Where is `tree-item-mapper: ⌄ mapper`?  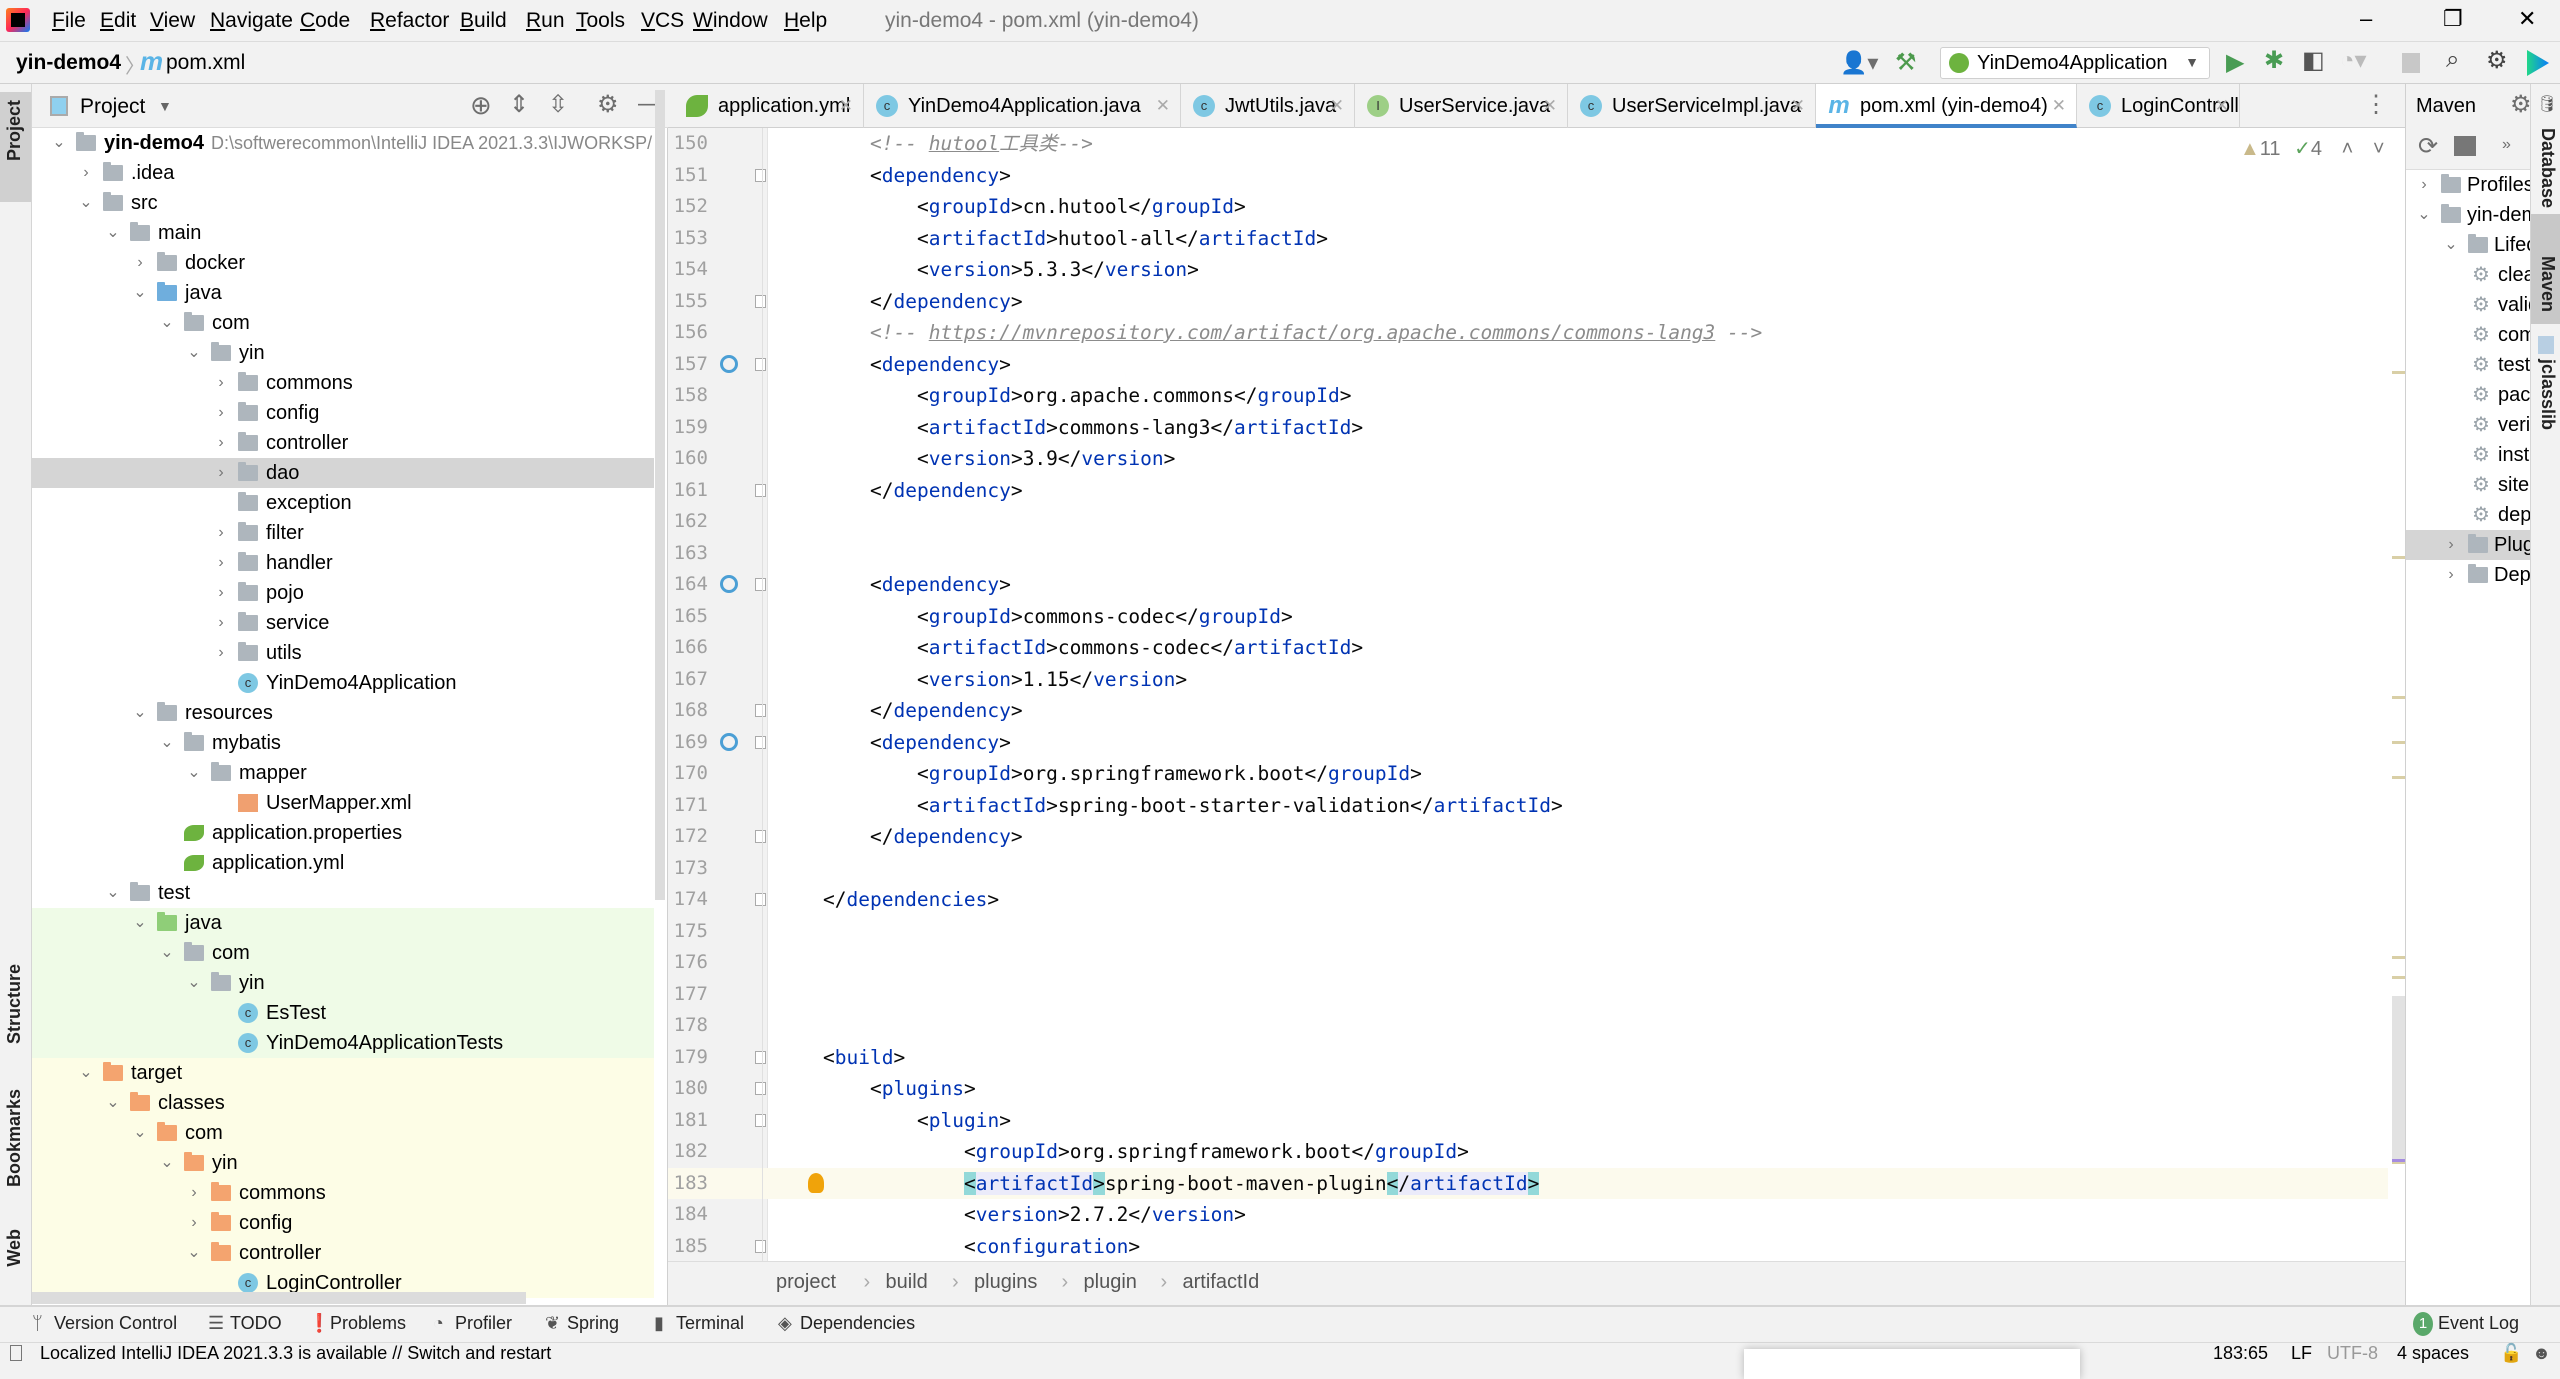
tree-item-mapper: ⌄ mapper is located at coordinates (343, 773).